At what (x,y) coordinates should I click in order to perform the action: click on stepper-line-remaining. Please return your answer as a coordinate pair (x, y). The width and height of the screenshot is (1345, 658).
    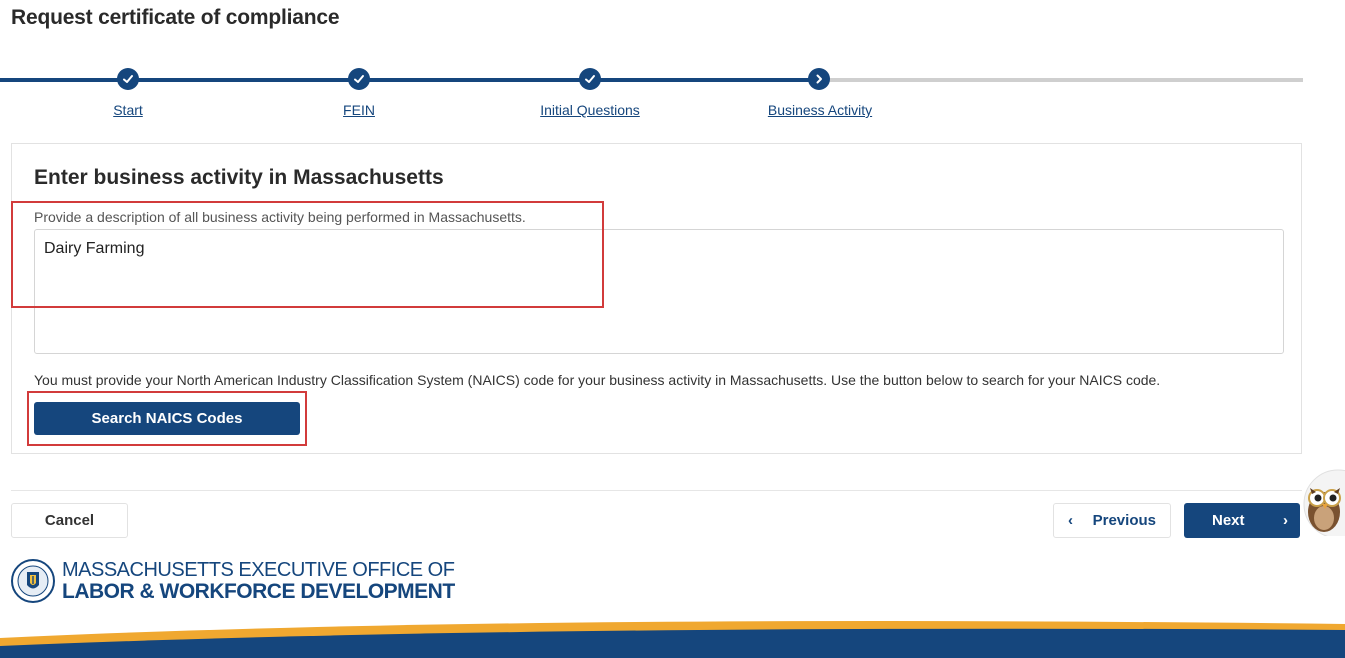
    Looking at the image, I should click on (1065, 80).